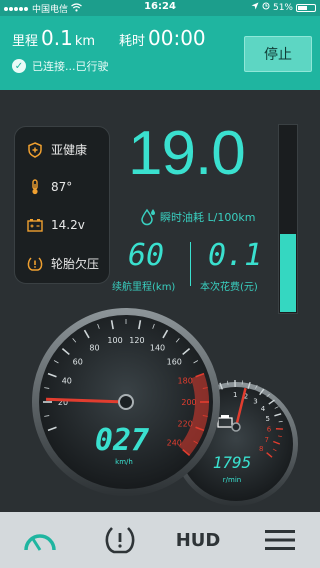 This screenshot has width=320, height=568. What do you see at coordinates (261, 449) in the screenshot?
I see `tachometer-tick-label: 8` at bounding box center [261, 449].